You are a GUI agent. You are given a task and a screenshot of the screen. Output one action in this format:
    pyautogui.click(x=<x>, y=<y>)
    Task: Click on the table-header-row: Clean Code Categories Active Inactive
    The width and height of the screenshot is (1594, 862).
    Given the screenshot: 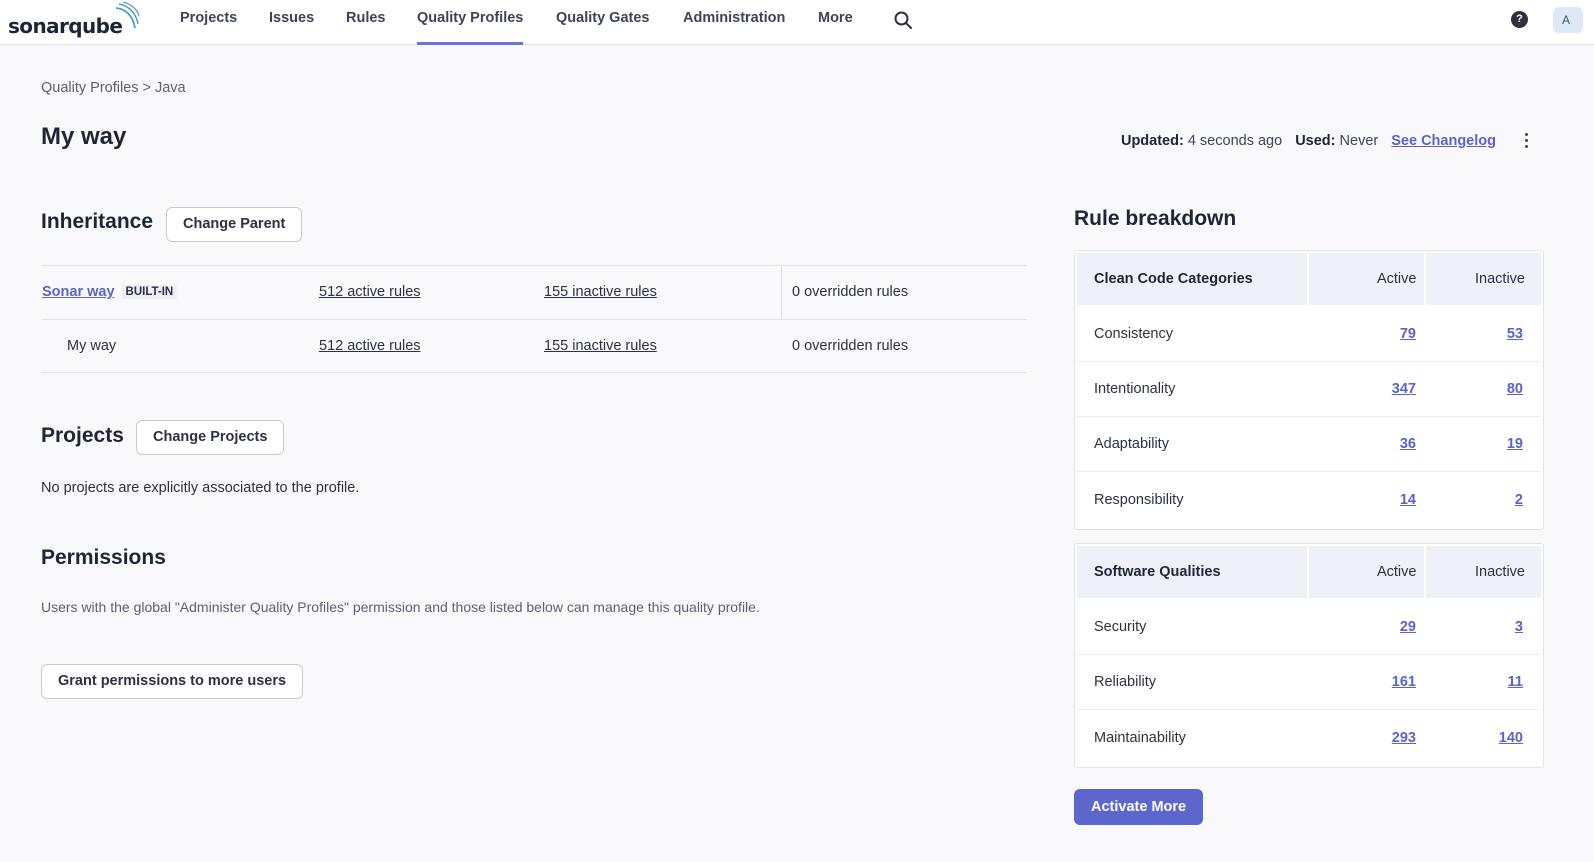 What is the action you would take?
    pyautogui.click(x=1309, y=279)
    